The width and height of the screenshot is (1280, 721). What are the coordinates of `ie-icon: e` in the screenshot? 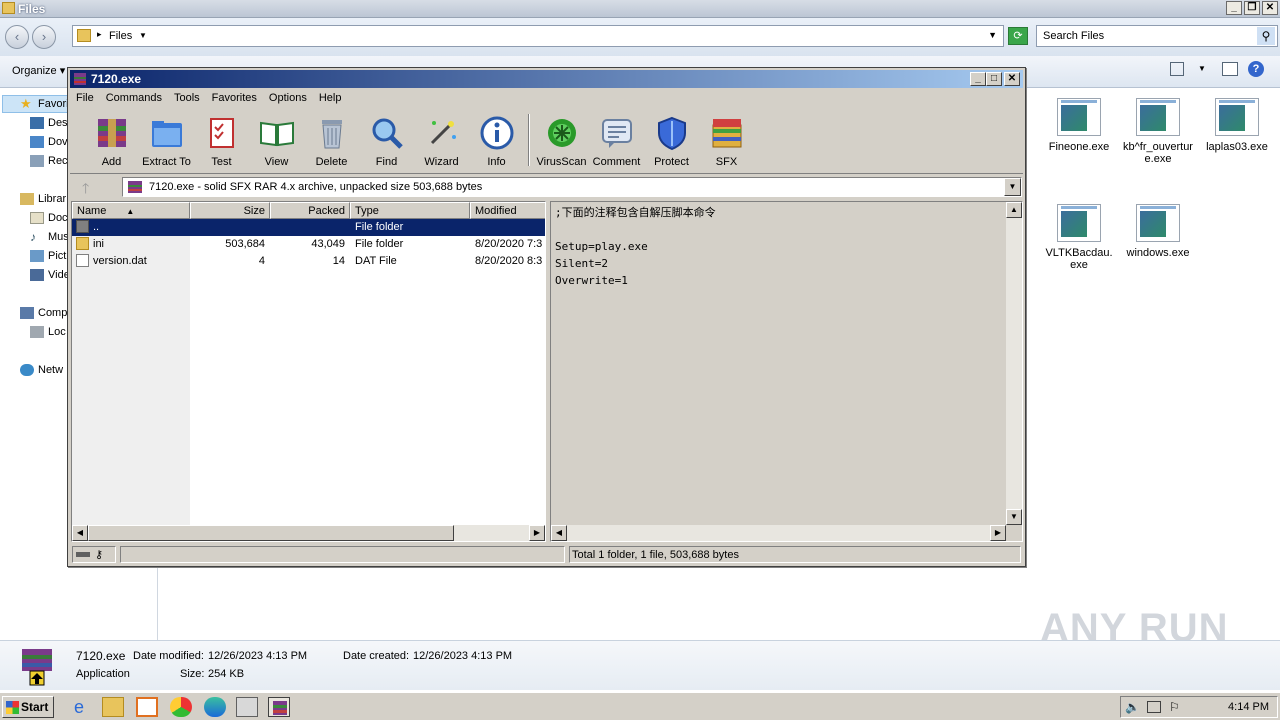 It's located at (79, 707).